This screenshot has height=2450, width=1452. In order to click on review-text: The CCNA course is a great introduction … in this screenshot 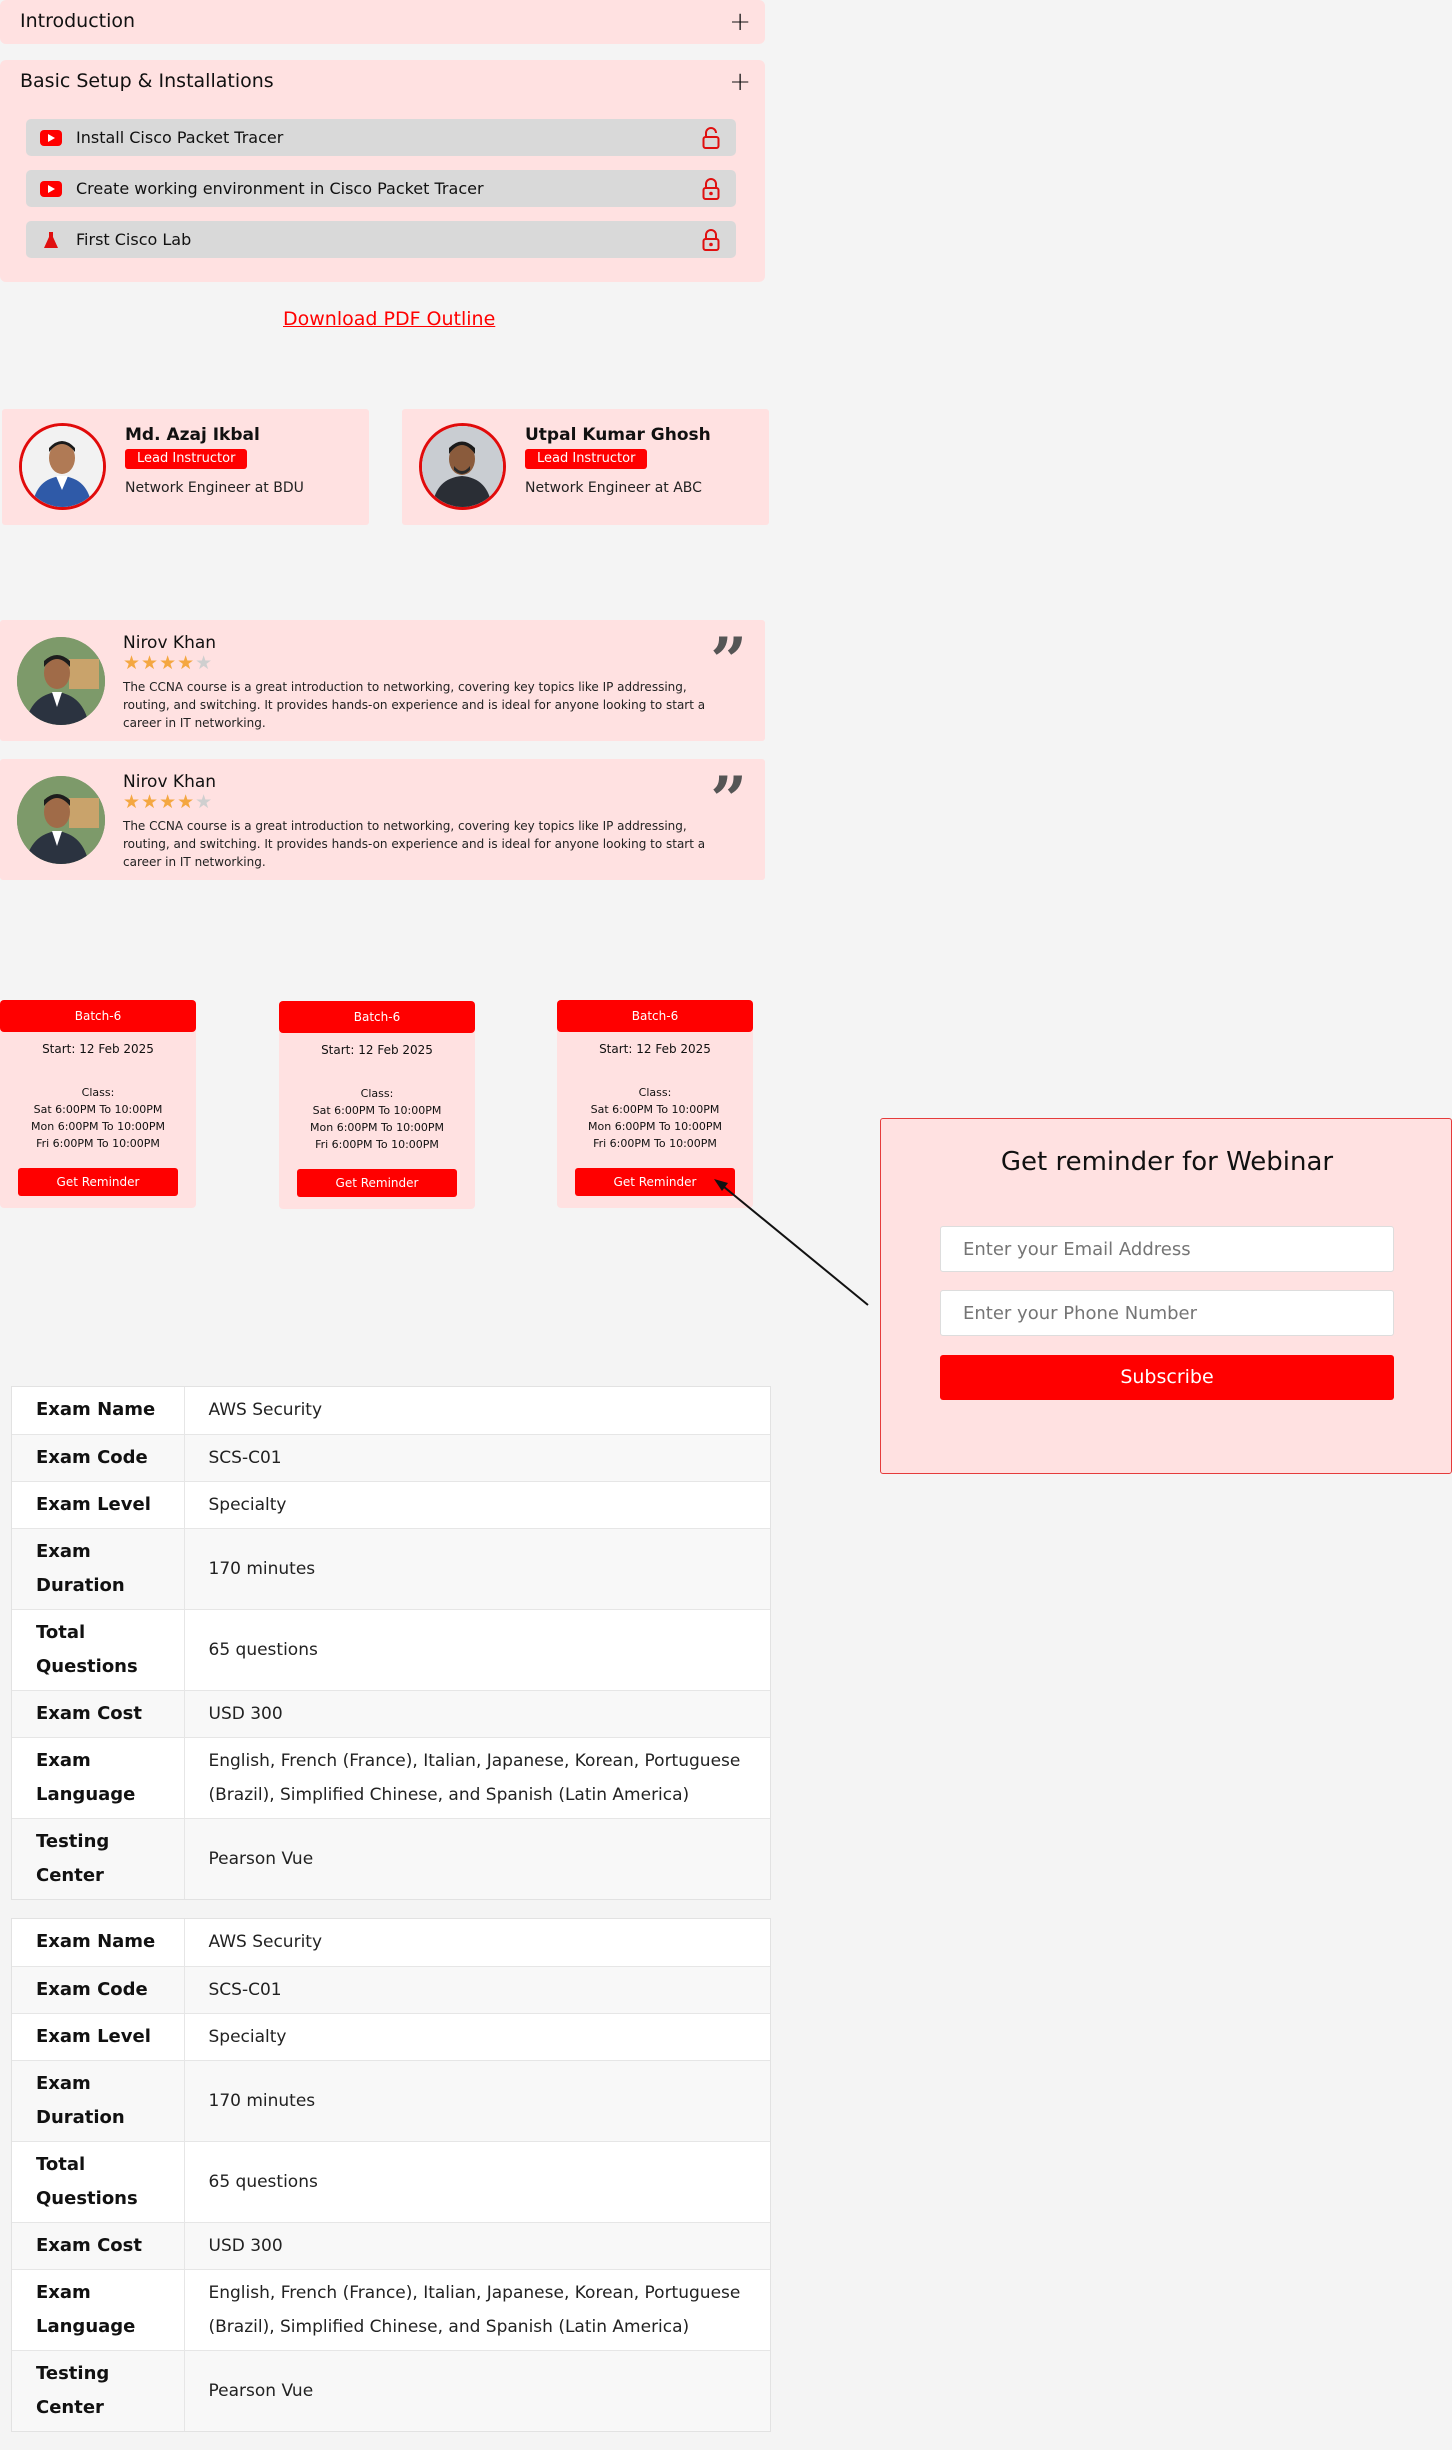, I will do `click(414, 705)`.